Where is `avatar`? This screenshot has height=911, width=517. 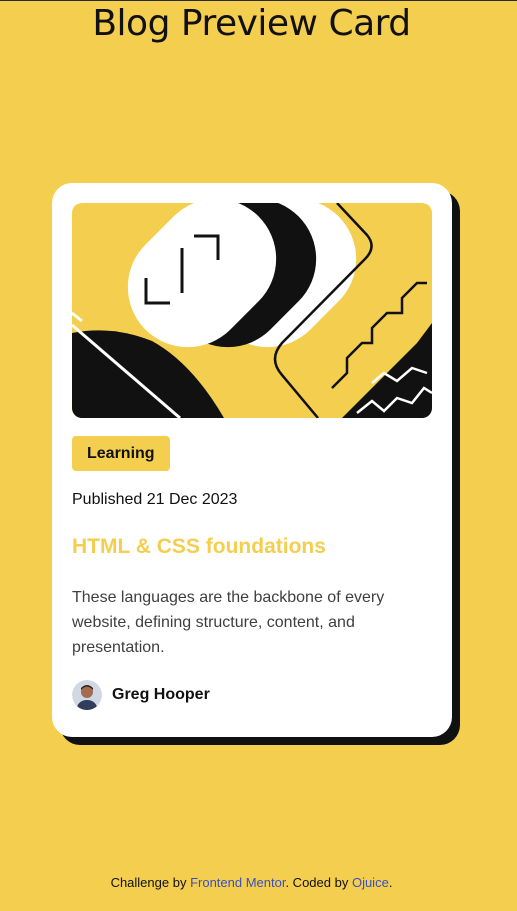
avatar is located at coordinates (87, 695).